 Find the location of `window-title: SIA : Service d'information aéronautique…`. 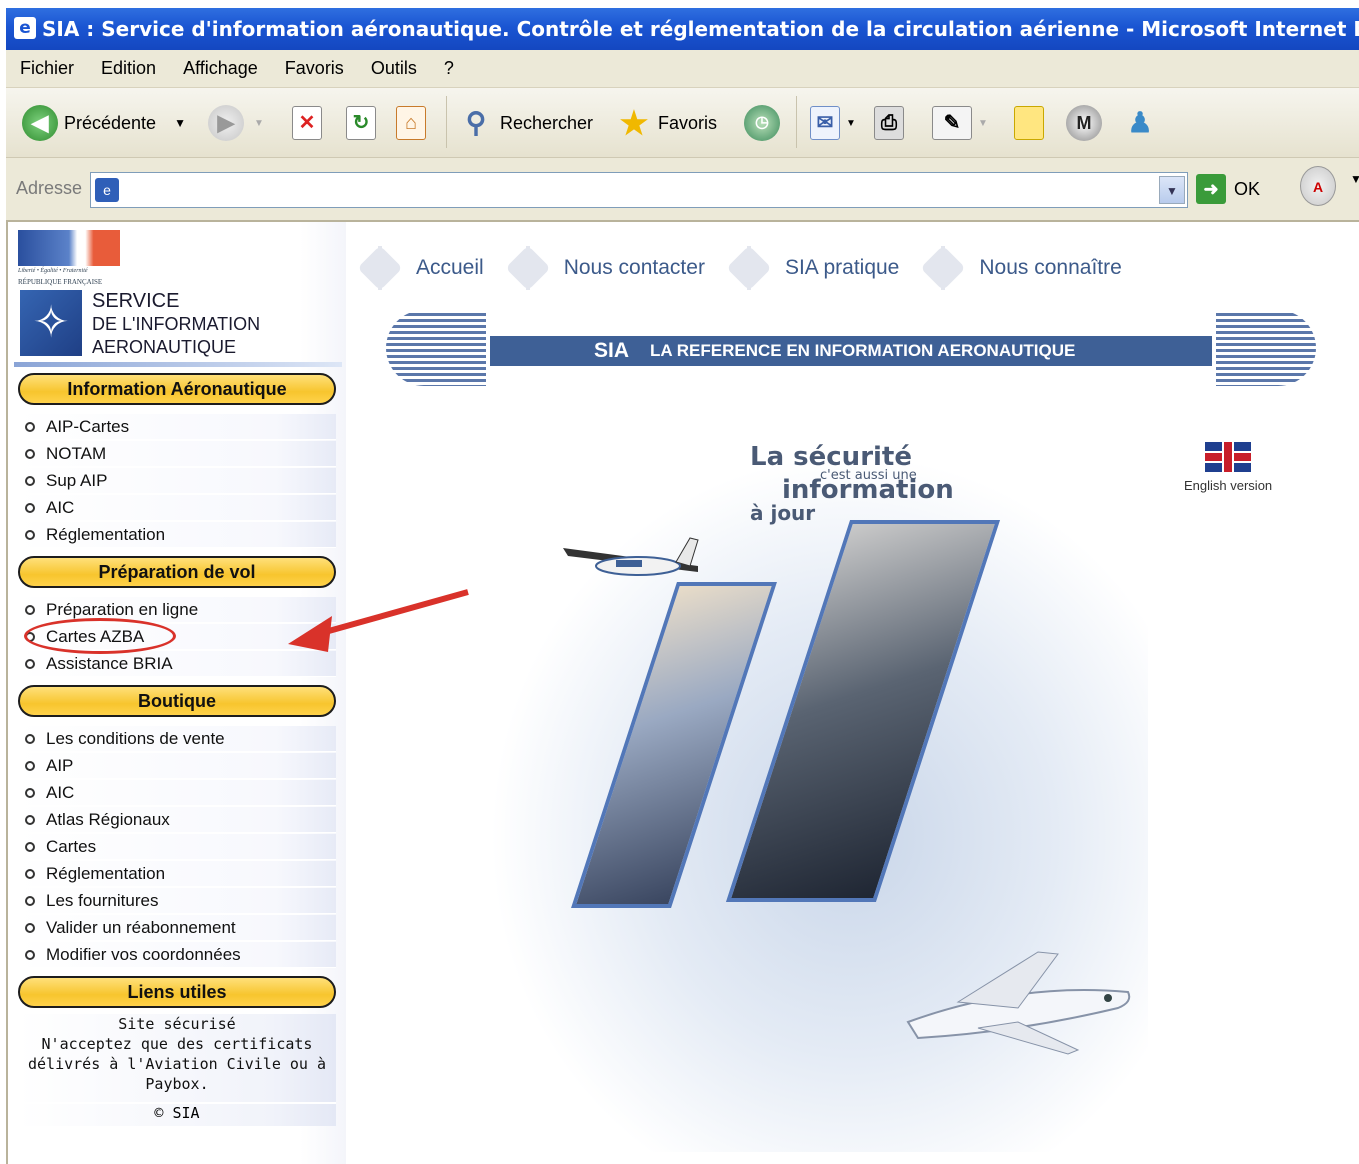

window-title: SIA : Service d'information aéronautique… is located at coordinates (700, 29).